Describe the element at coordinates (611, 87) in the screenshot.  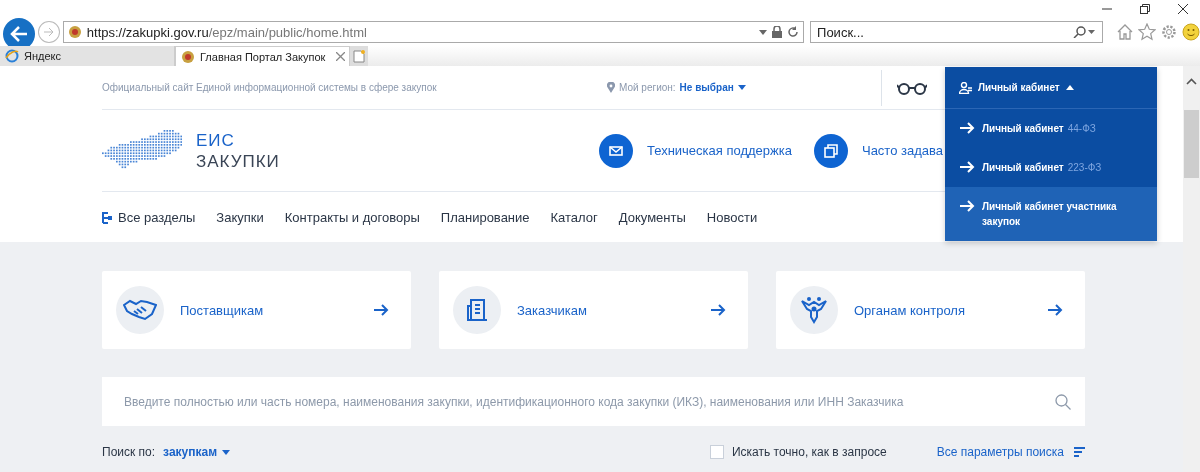
I see `location-pin-icon` at that location.